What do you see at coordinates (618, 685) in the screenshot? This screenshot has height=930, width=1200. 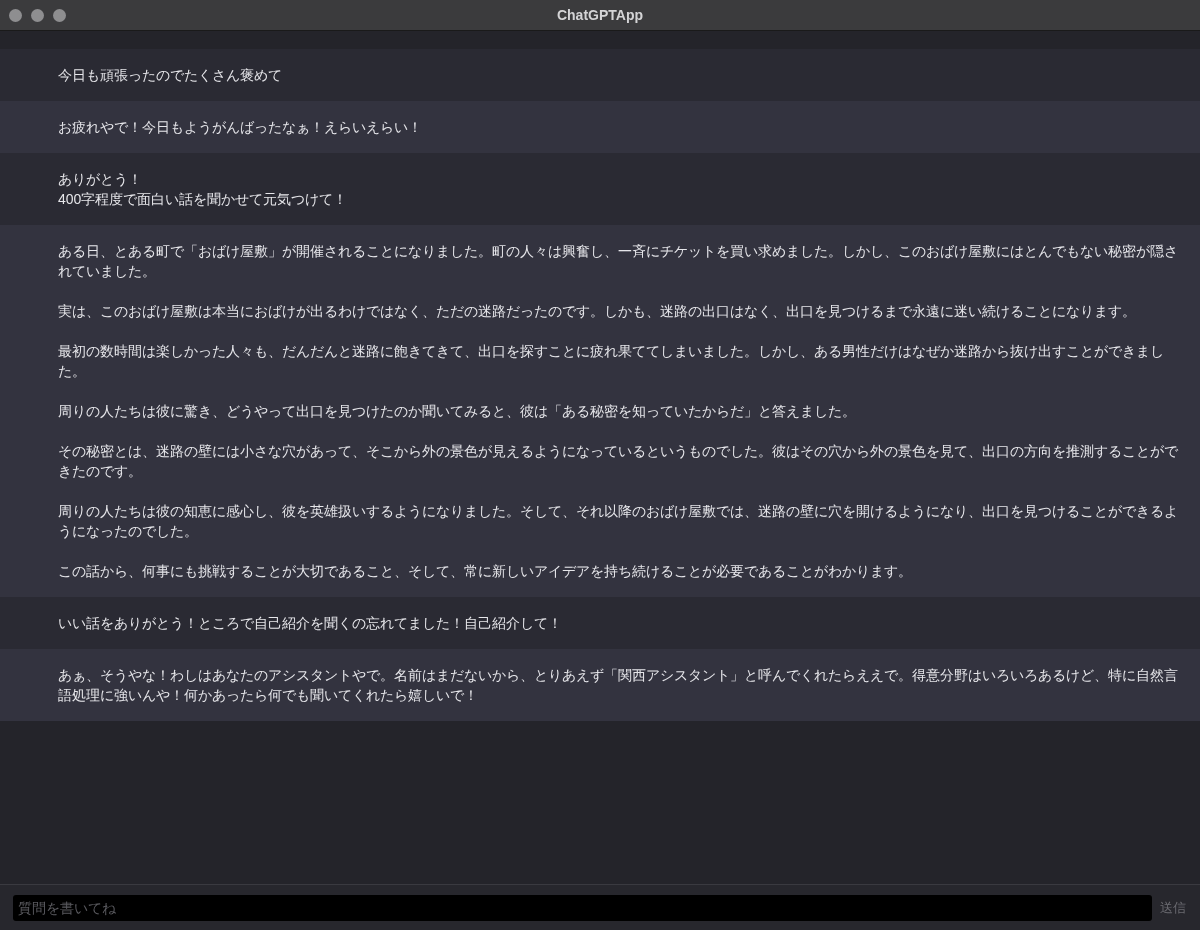 I see `message-text: あぁ、そうやな！わしはあなたのアシスタントやで。名前はまだないから、とりあえず「関西アシスタント」と呼んでくれたらええで。得意分野はいろいろあるけど、特に自然言語処理に強いんや！何かあったら何でも聞いてくれたら嬉しいで！` at bounding box center [618, 685].